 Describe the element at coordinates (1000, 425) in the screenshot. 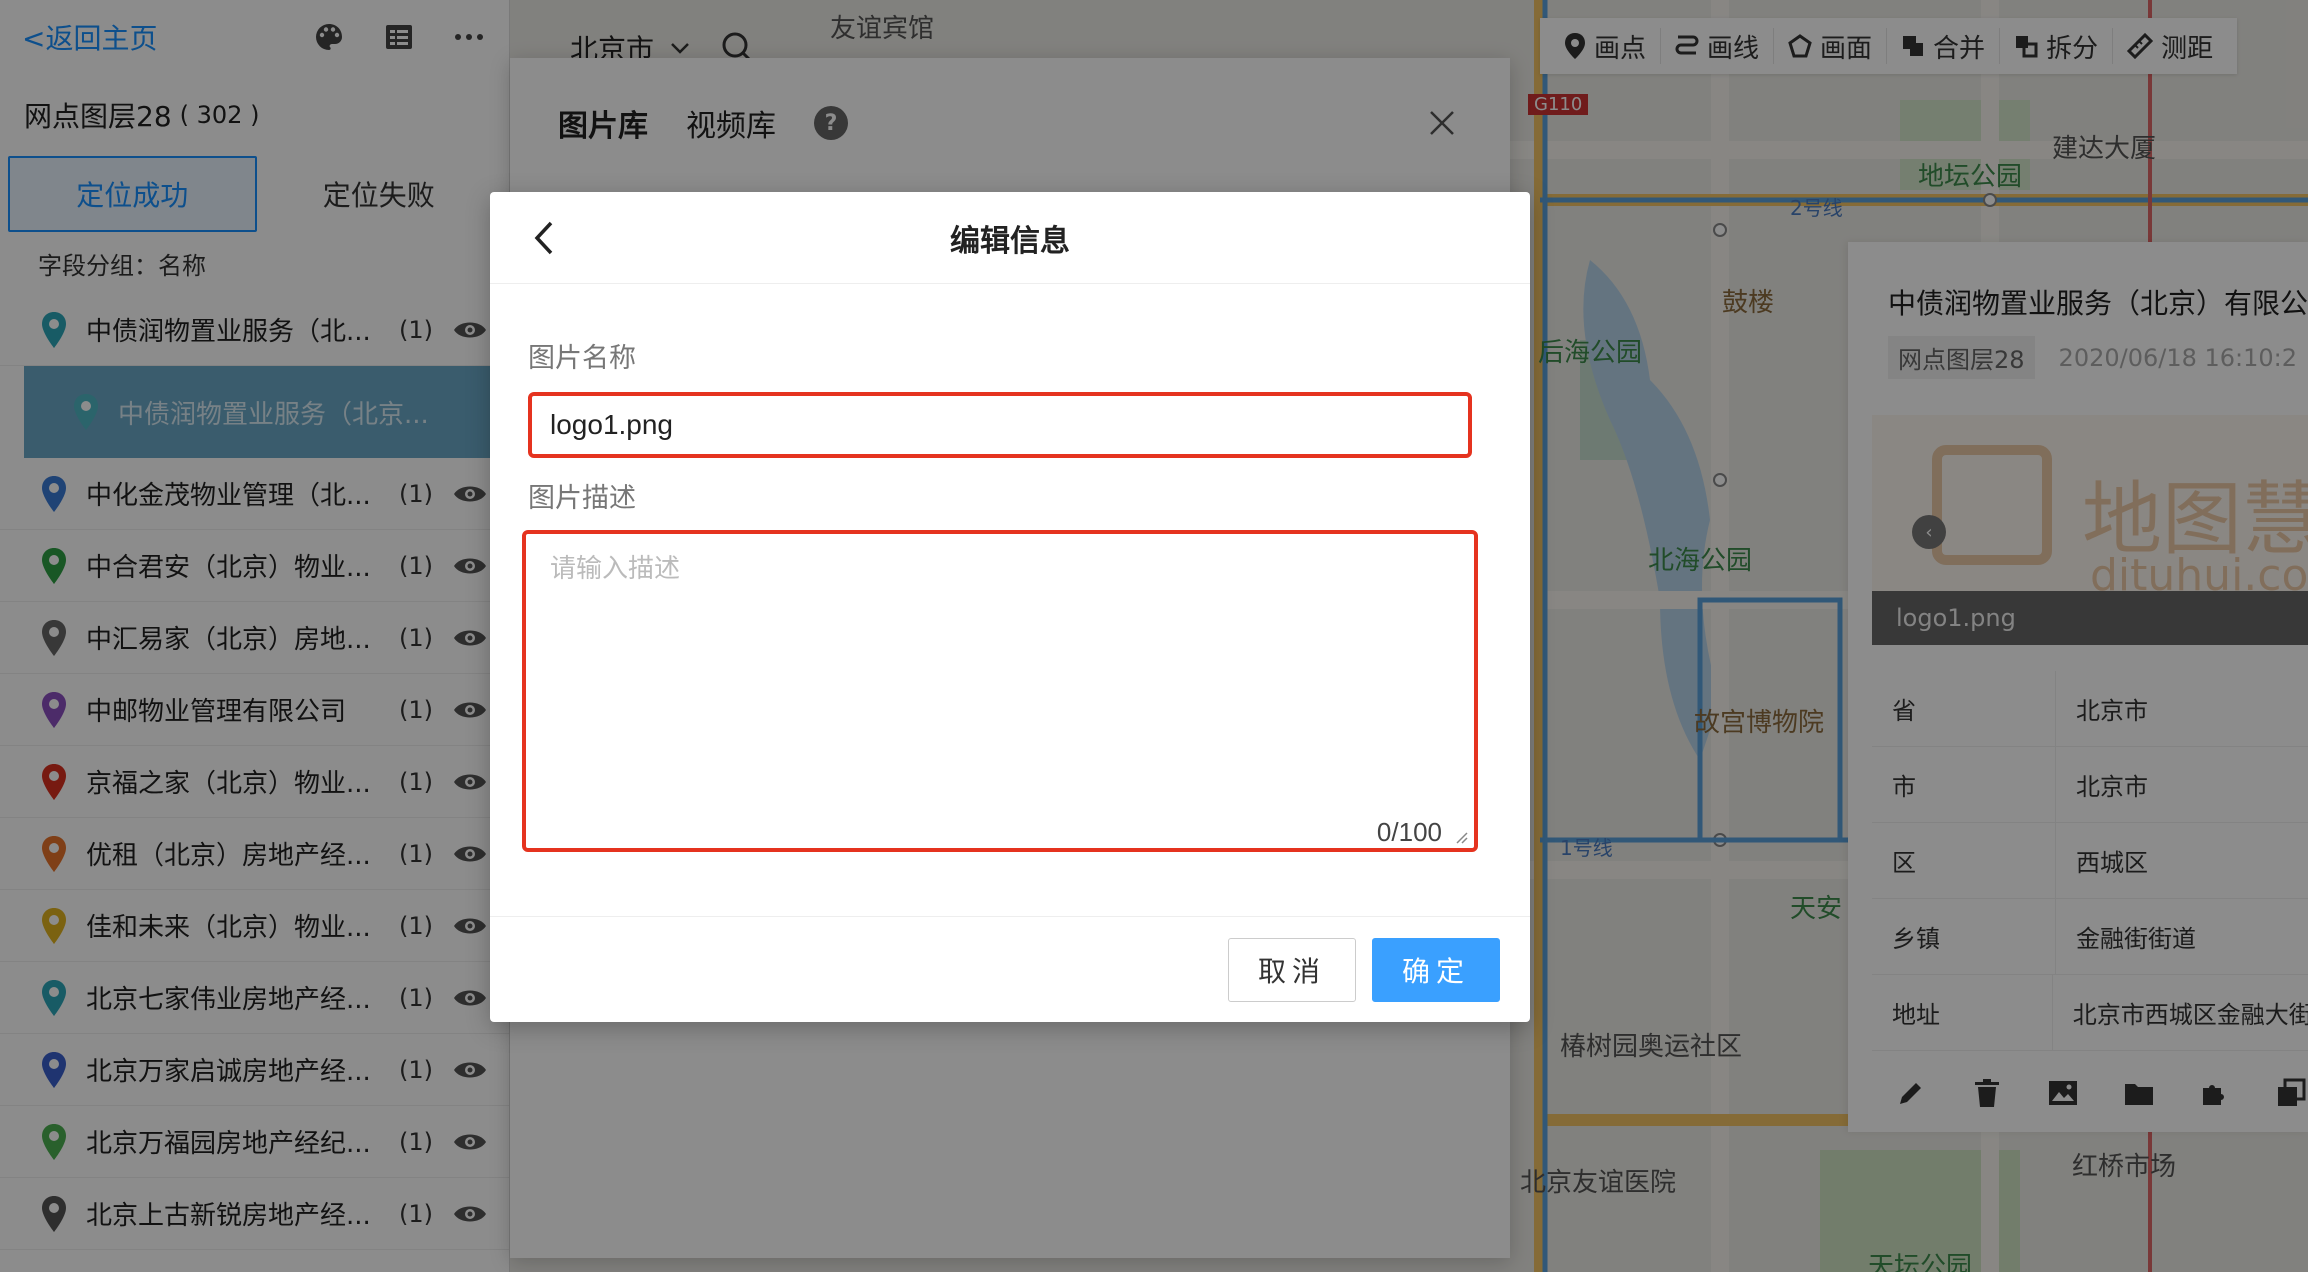

I see `image-name-input: logo1.png` at that location.